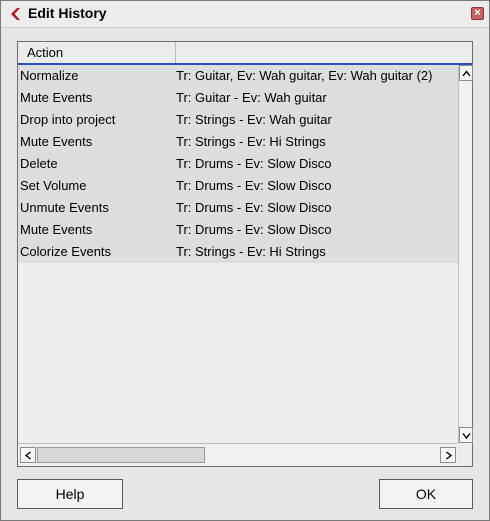 This screenshot has width=490, height=521. Describe the element at coordinates (68, 119) in the screenshot. I see `row-action: Drop into project` at that location.